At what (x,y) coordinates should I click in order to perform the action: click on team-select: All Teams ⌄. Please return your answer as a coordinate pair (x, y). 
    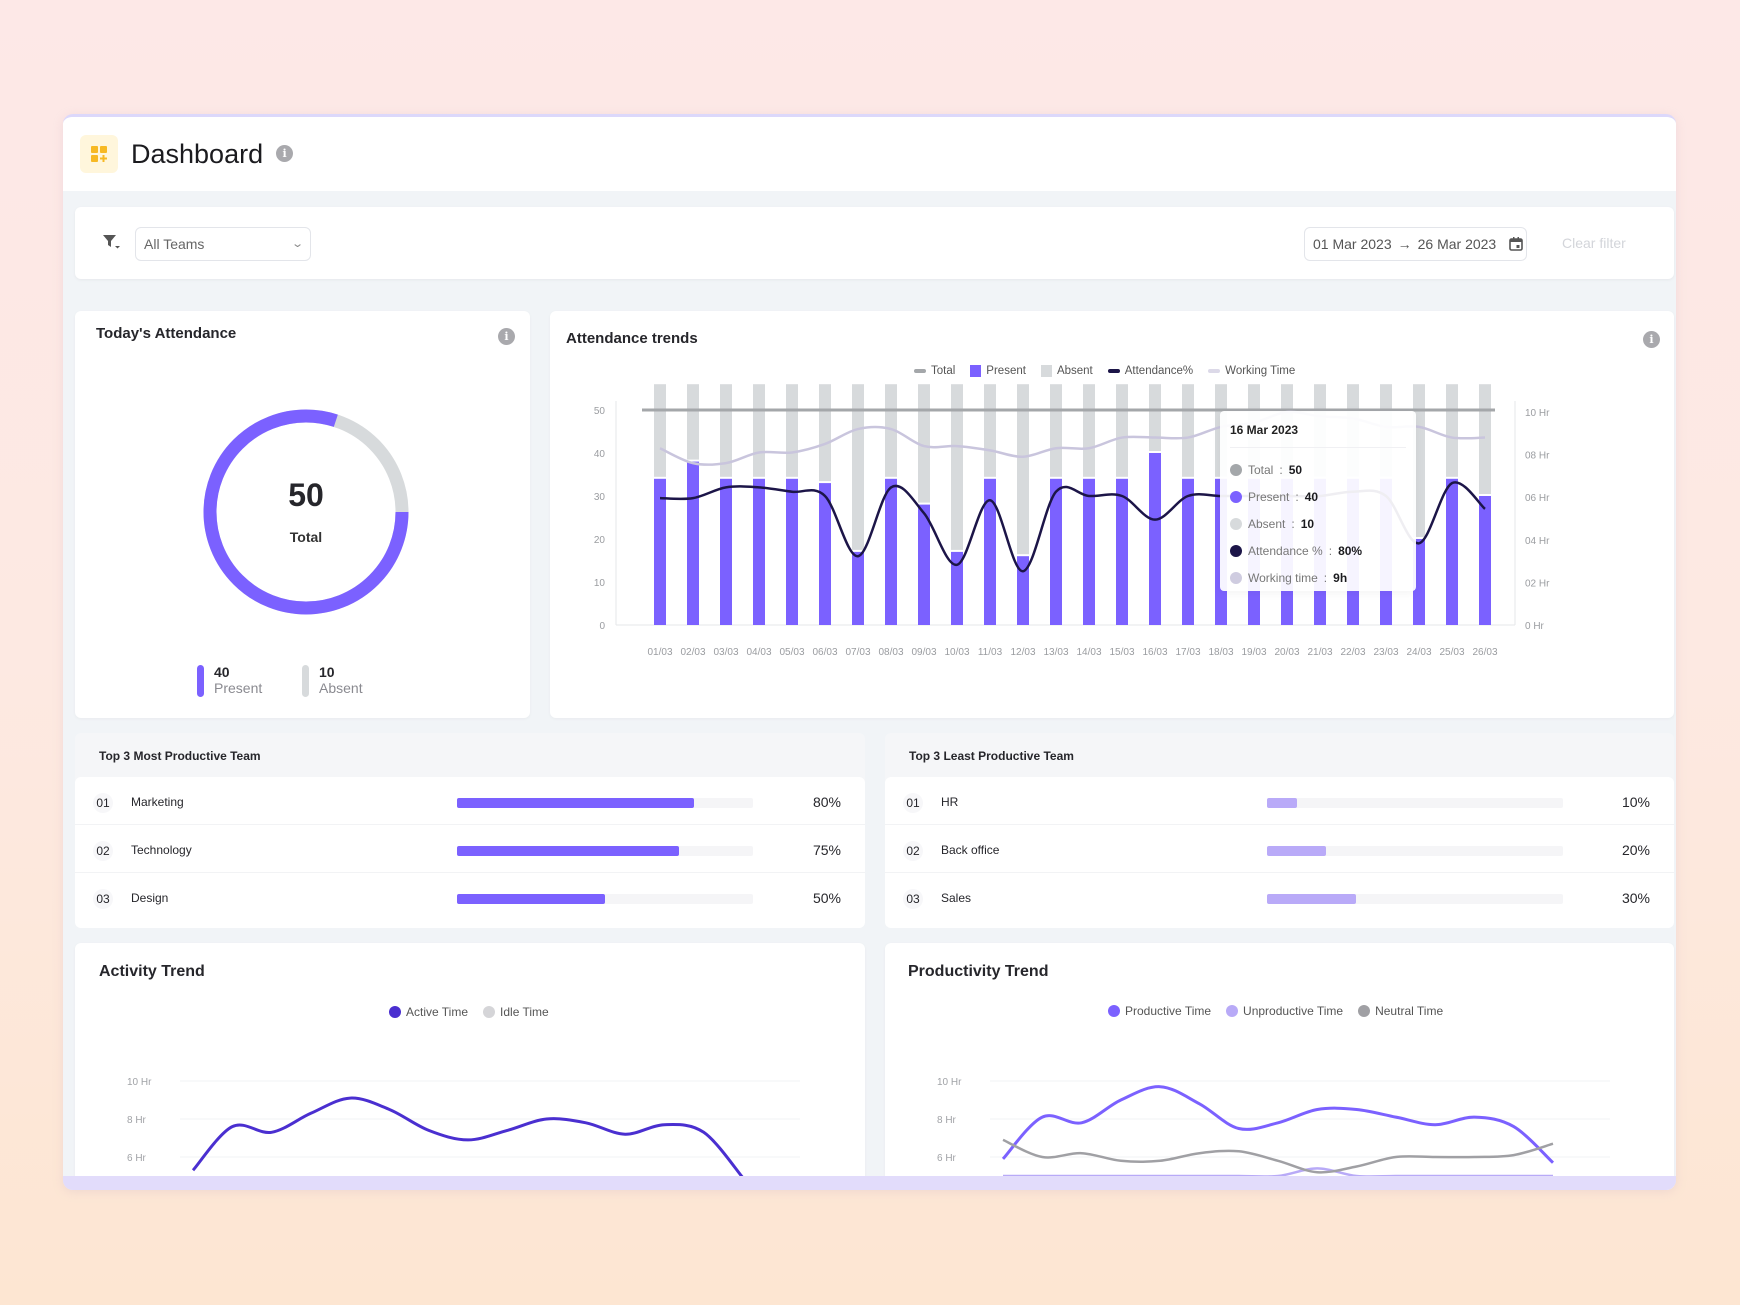
    Looking at the image, I should click on (223, 244).